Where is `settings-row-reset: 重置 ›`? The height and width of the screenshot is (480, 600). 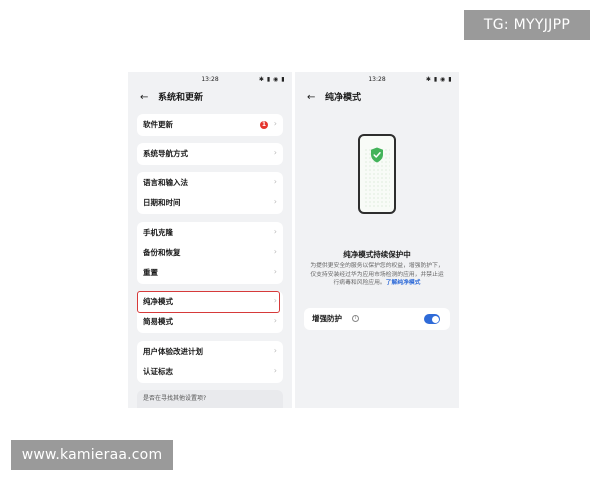
settings-row-reset: 重置 › is located at coordinates (210, 273).